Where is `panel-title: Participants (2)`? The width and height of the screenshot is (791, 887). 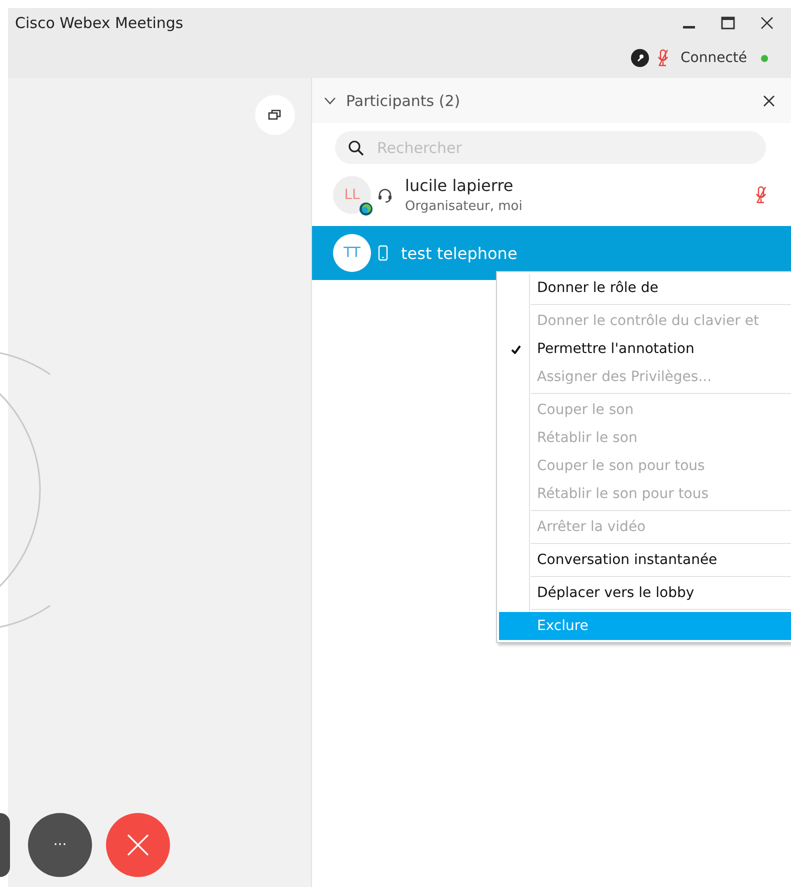
panel-title: Participants (2) is located at coordinates (403, 101).